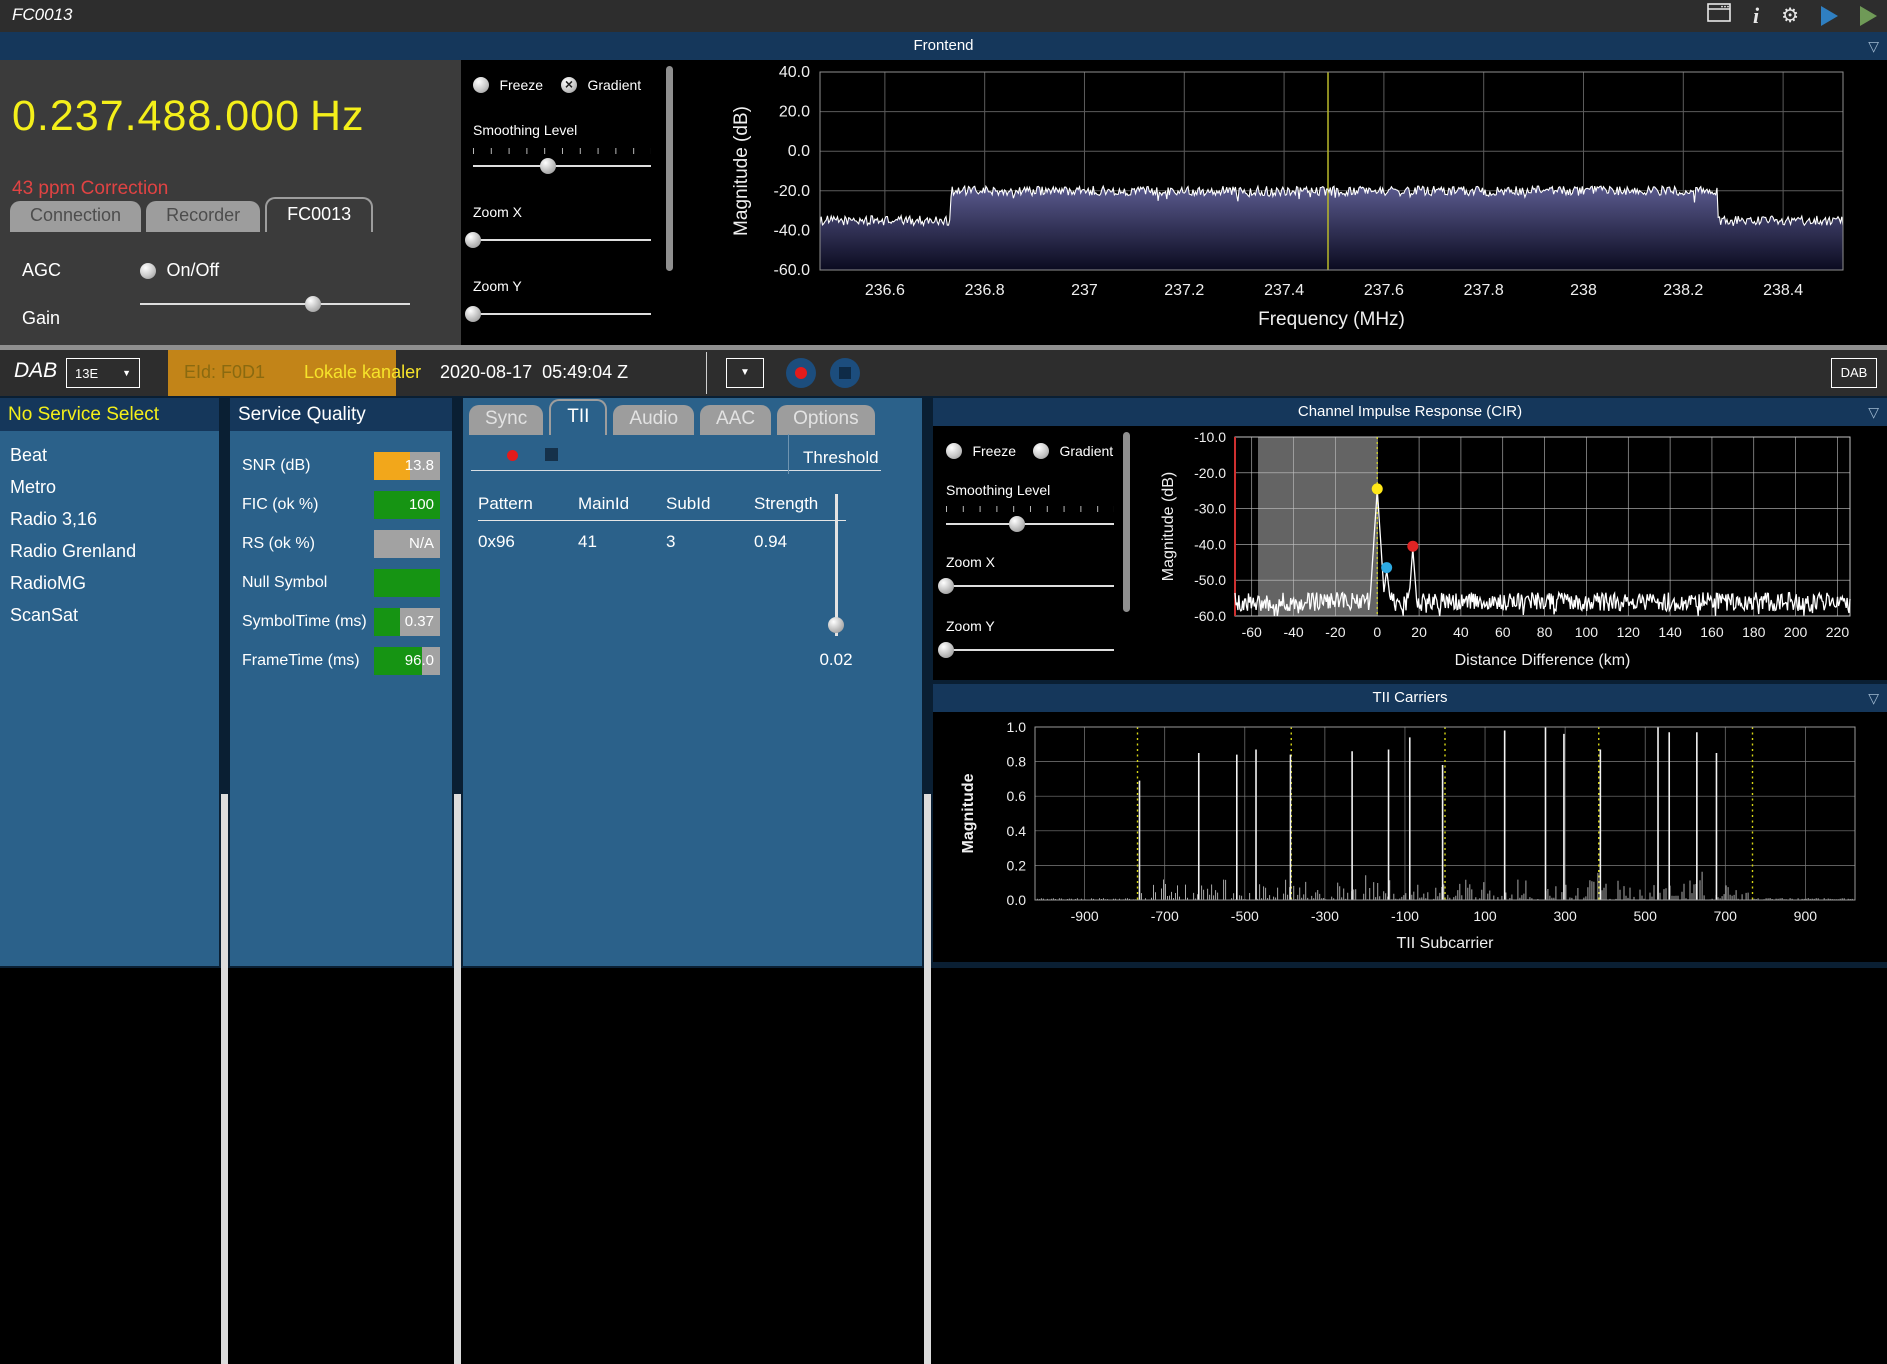 This screenshot has height=1364, width=1887. I want to click on zoom-y-slider, so click(558, 314).